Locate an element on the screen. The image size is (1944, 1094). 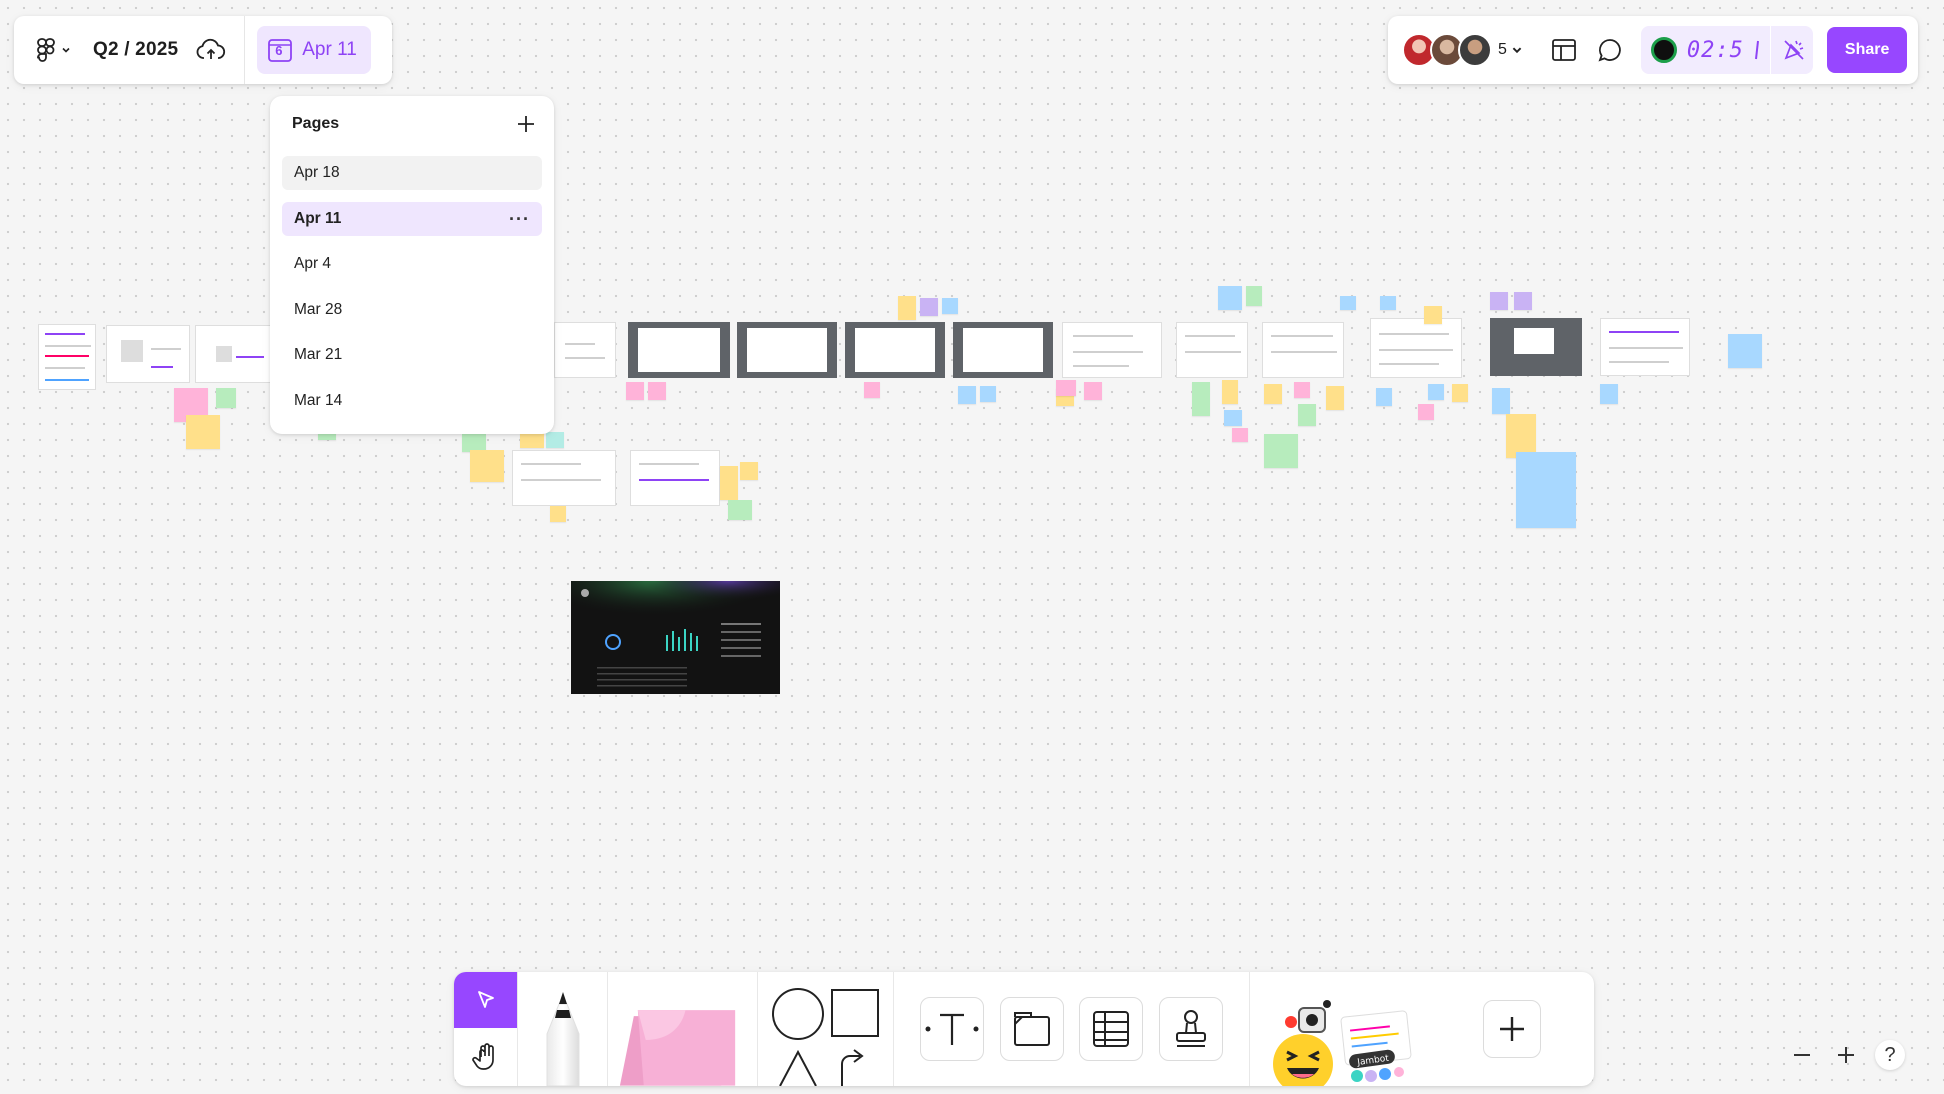
marker-tool is located at coordinates (563, 1029).